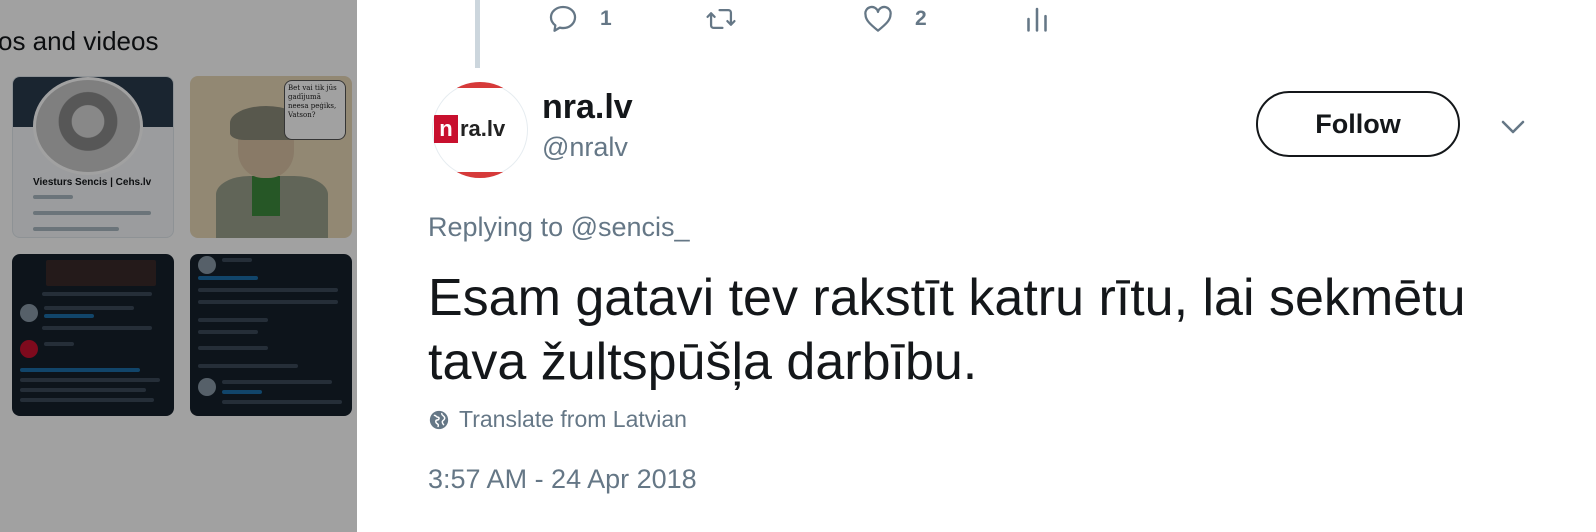  I want to click on analytics-button, so click(1037, 19).